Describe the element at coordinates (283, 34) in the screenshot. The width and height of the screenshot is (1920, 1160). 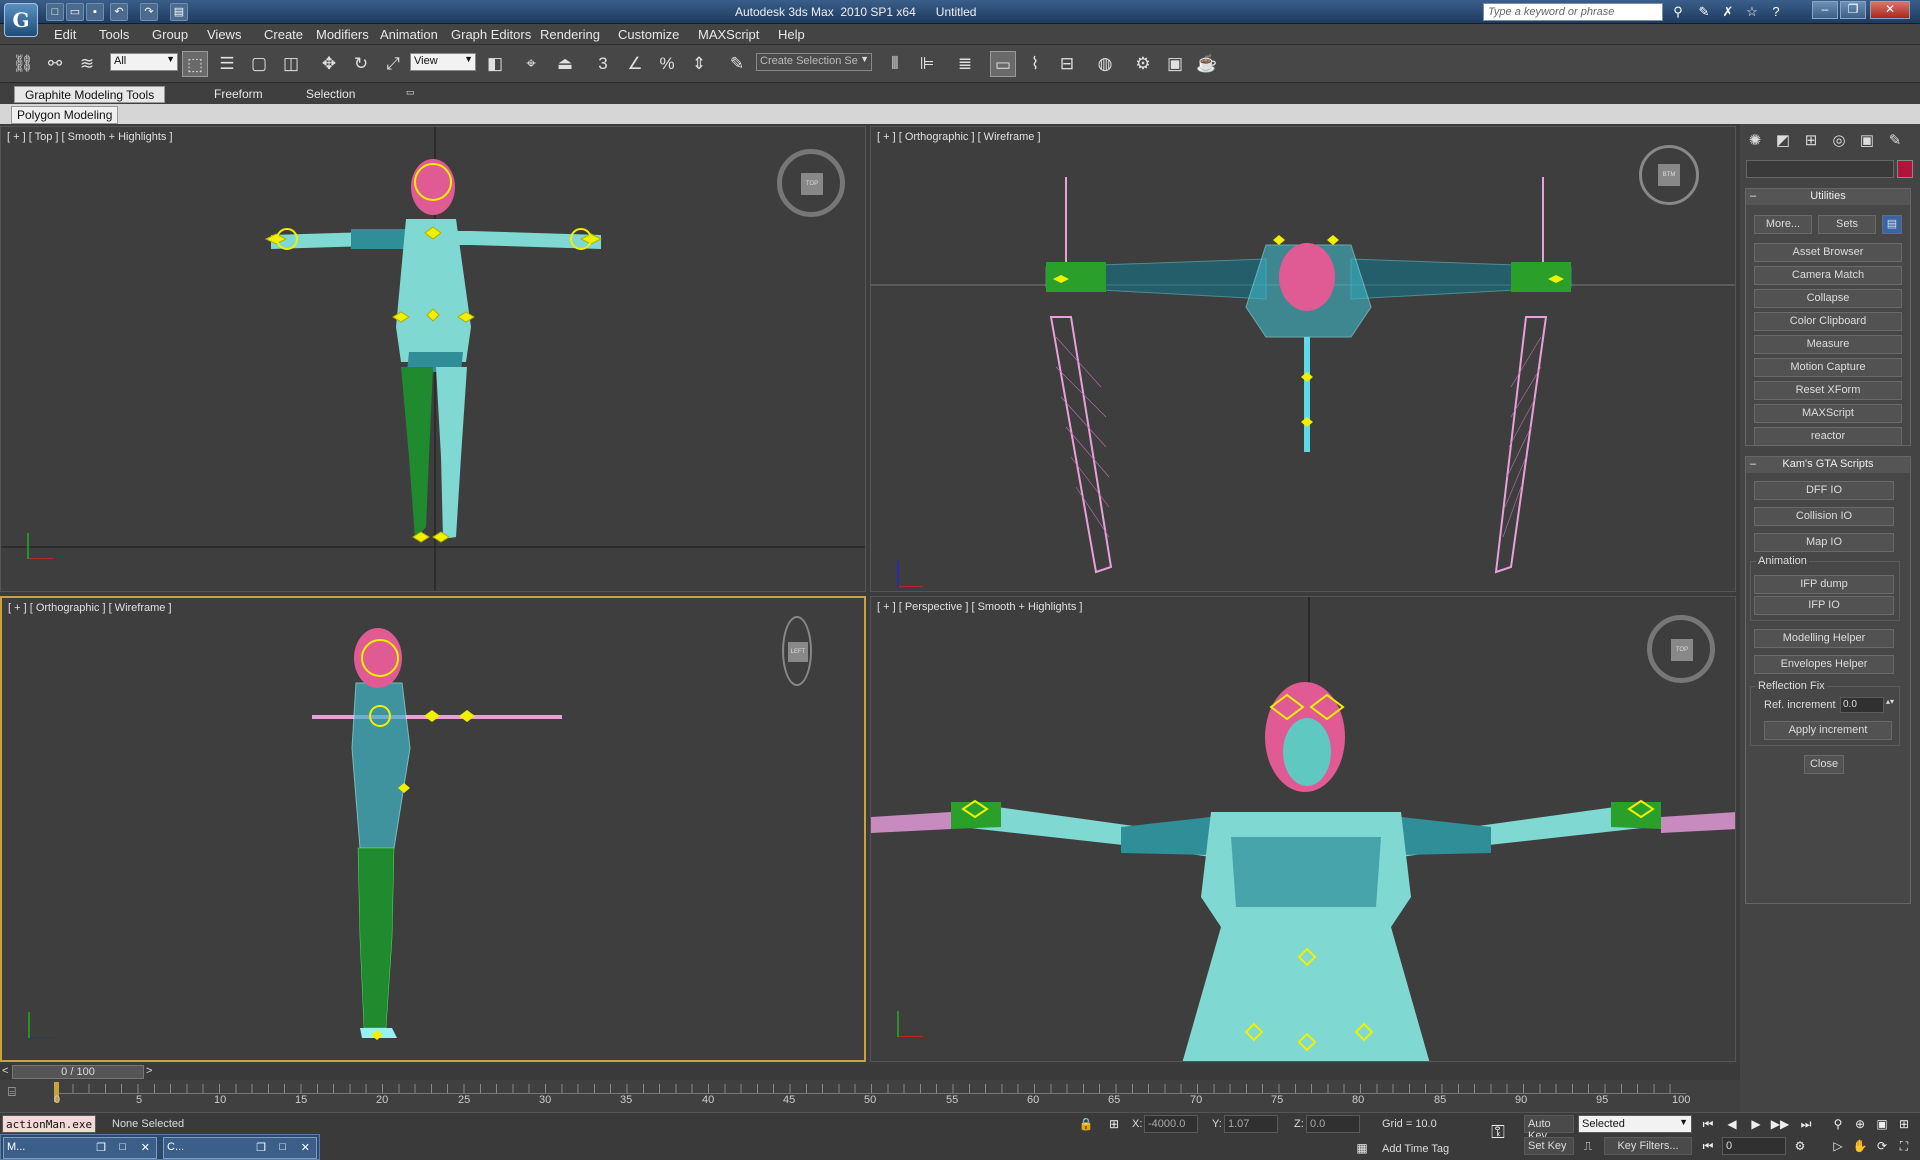
I see `menu-create: Create` at that location.